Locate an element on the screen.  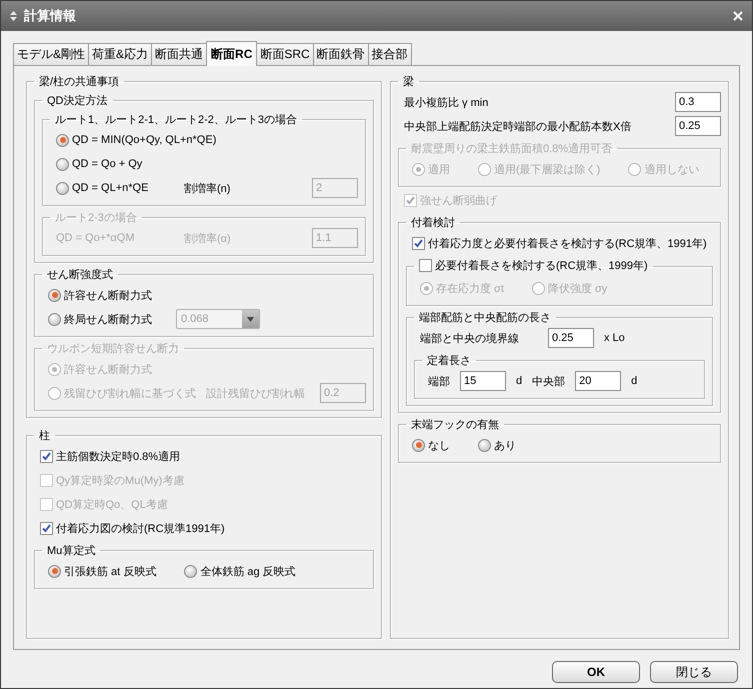
group-title: ルート2-3の場合 is located at coordinates (96, 218).